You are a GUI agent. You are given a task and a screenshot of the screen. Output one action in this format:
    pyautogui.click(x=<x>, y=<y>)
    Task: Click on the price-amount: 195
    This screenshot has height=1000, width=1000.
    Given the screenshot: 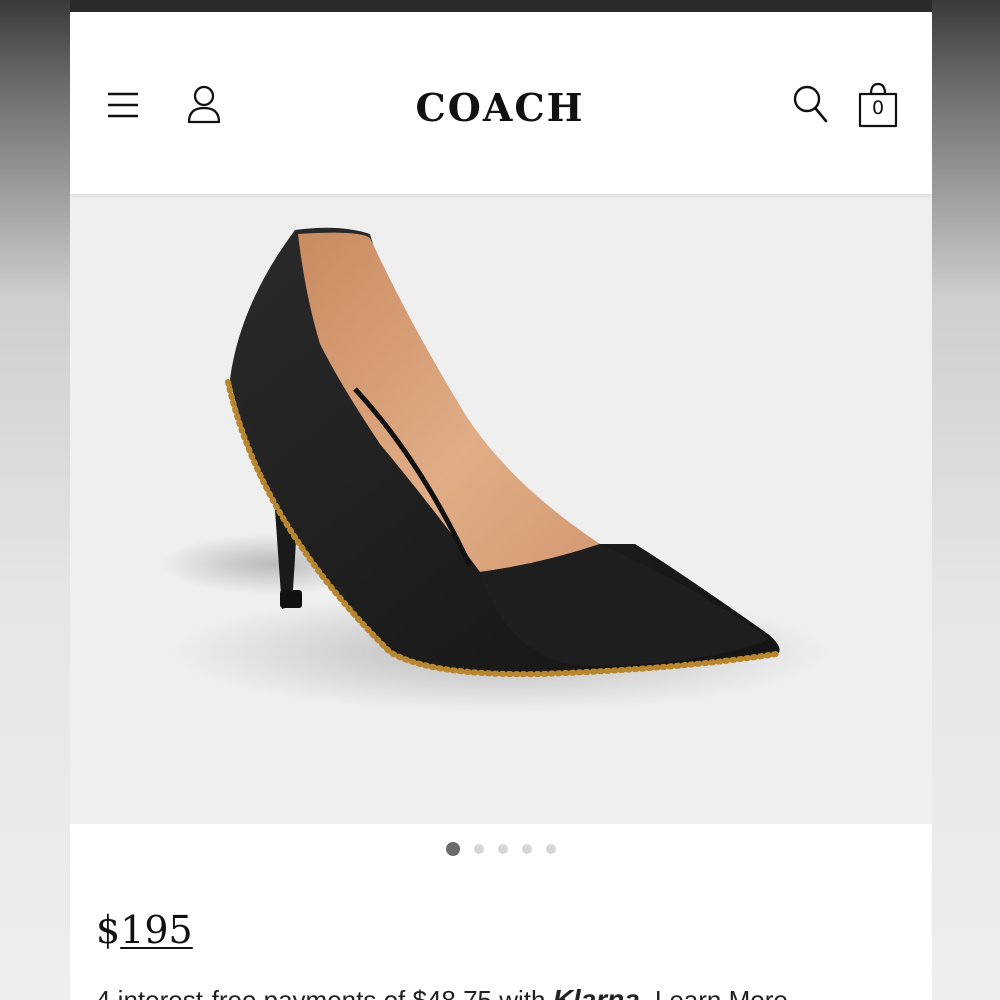 What is the action you would take?
    pyautogui.click(x=156, y=930)
    